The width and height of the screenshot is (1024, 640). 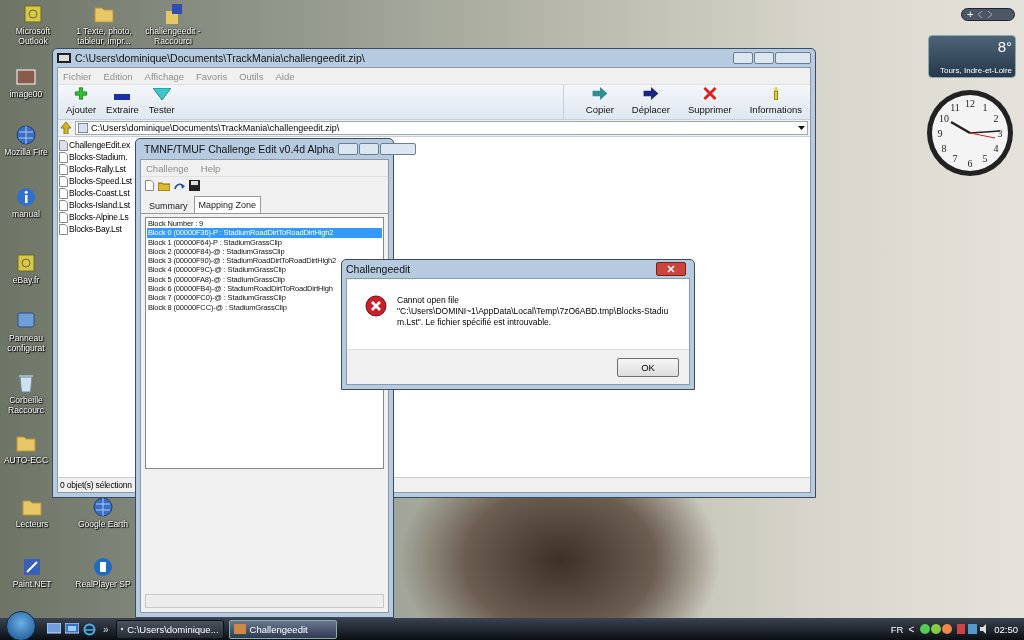 What do you see at coordinates (26, 94) in the screenshot?
I see `desktop-icon-label: image00` at bounding box center [26, 94].